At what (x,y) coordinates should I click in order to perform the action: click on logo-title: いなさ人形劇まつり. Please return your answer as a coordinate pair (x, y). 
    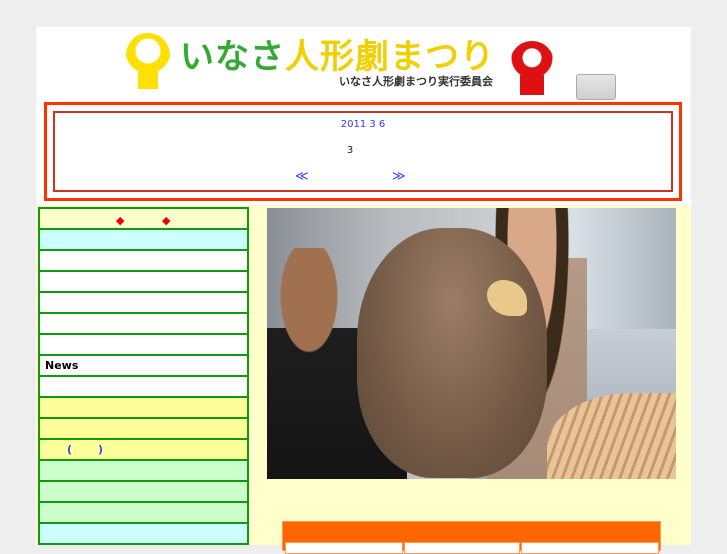
    Looking at the image, I should click on (337, 57).